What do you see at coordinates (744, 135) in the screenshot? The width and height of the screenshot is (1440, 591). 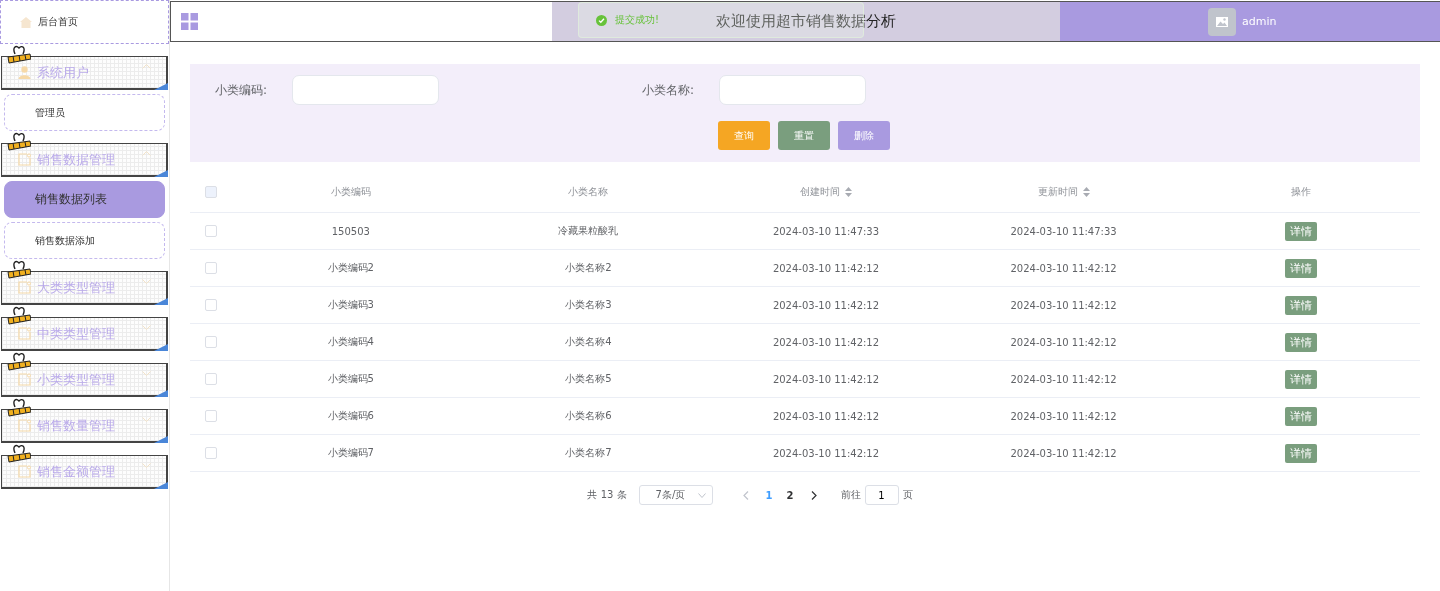 I see `query-button: 查询` at bounding box center [744, 135].